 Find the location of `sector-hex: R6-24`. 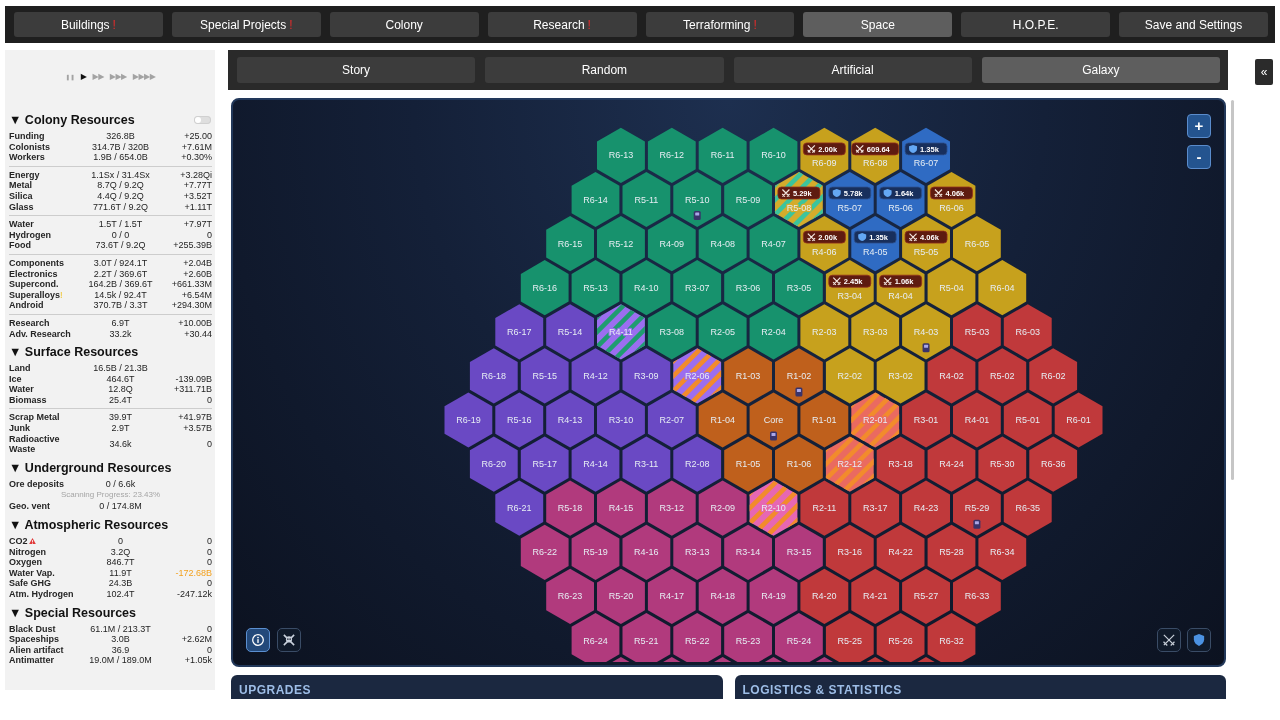

sector-hex: R6-24 is located at coordinates (595, 637).